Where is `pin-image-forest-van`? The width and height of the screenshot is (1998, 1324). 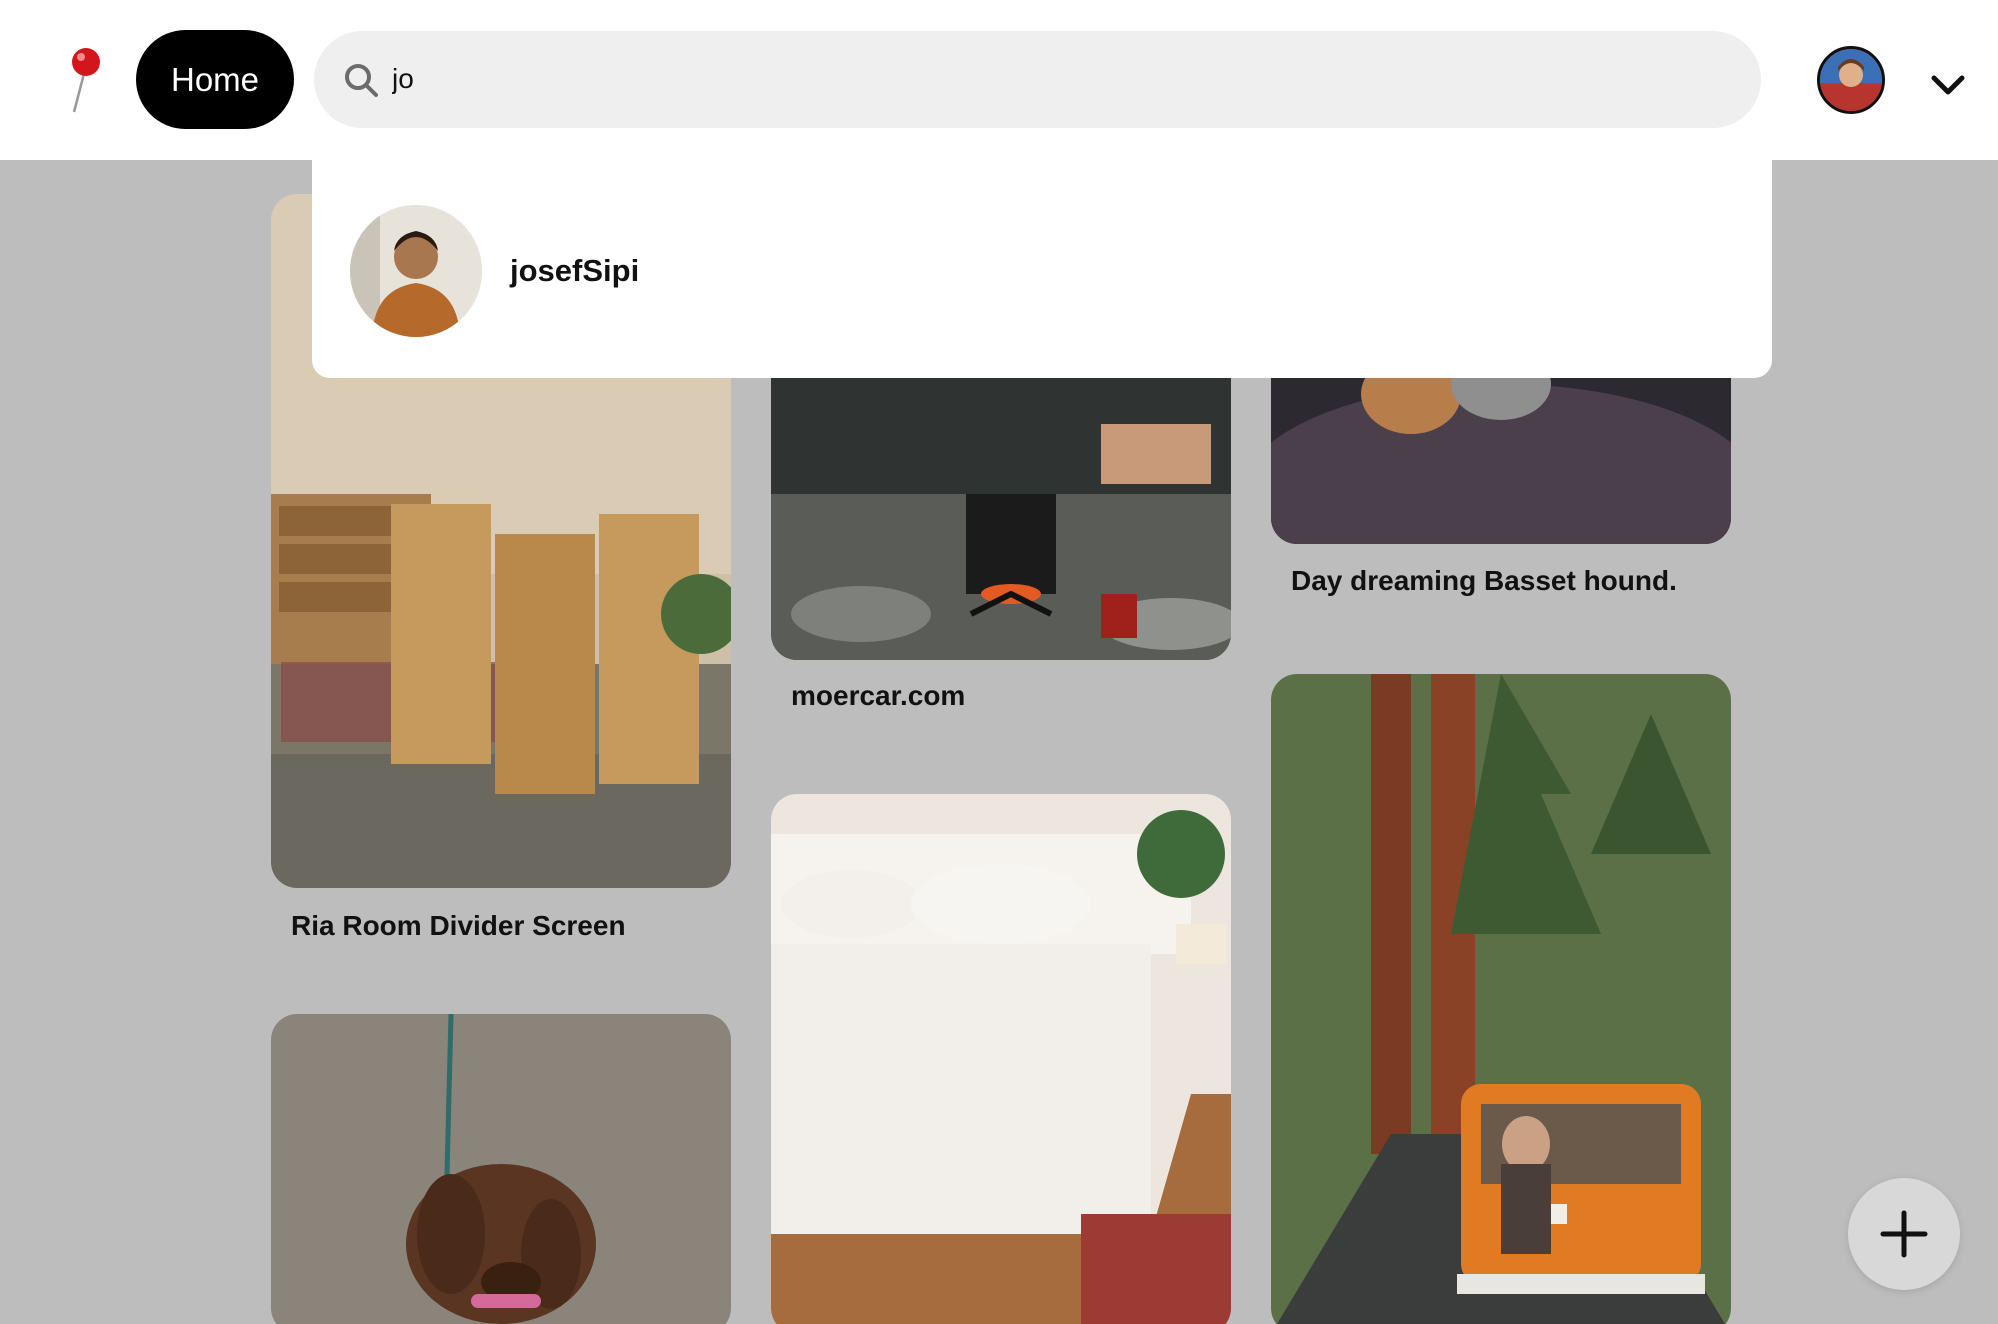
pin-image-forest-van is located at coordinates (1501, 999).